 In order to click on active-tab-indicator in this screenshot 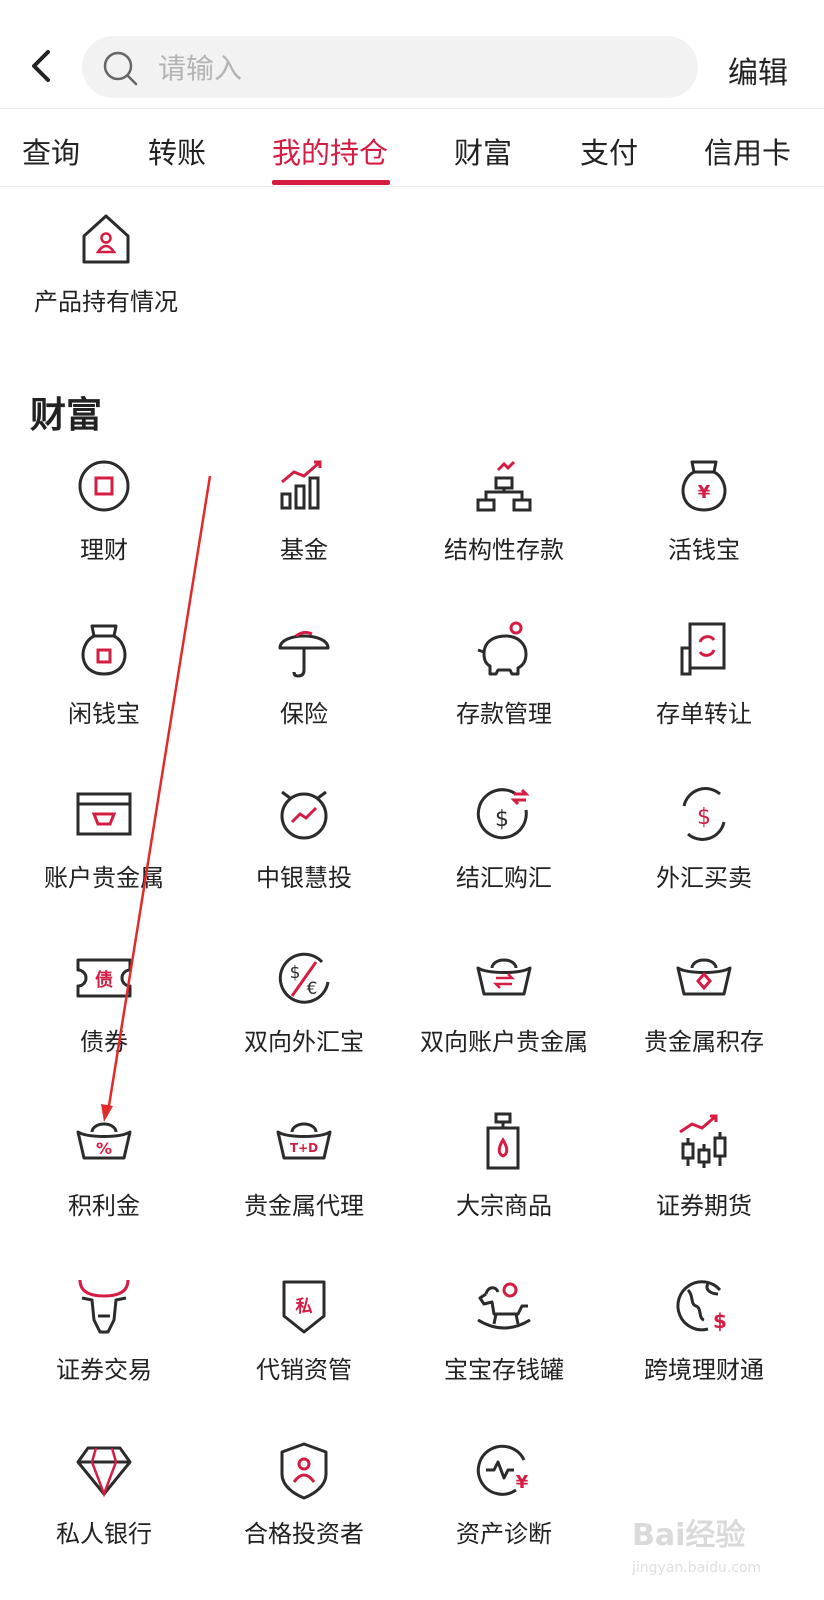, I will do `click(331, 182)`.